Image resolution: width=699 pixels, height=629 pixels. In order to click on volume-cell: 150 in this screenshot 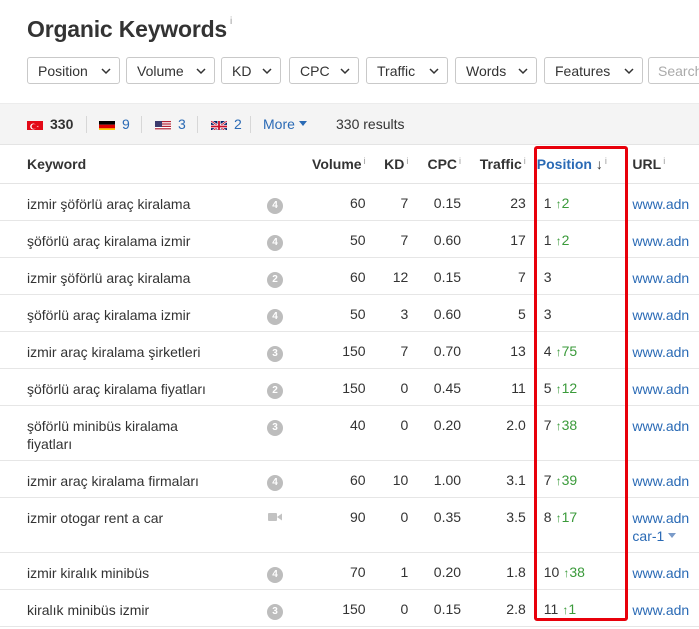, I will do `click(336, 350)`.